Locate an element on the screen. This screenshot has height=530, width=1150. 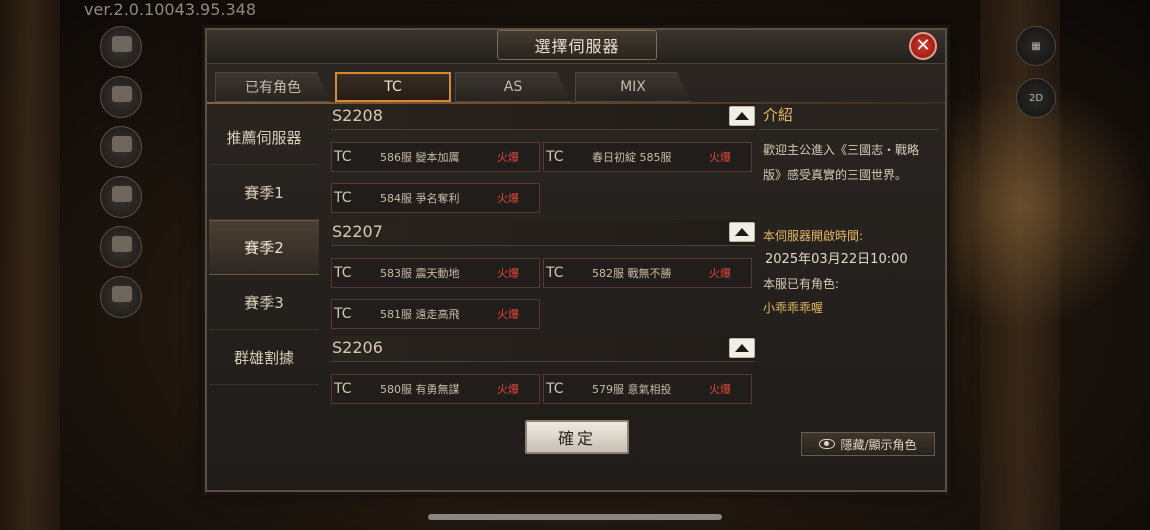
season-item-2: 賽季2 is located at coordinates (264, 247).